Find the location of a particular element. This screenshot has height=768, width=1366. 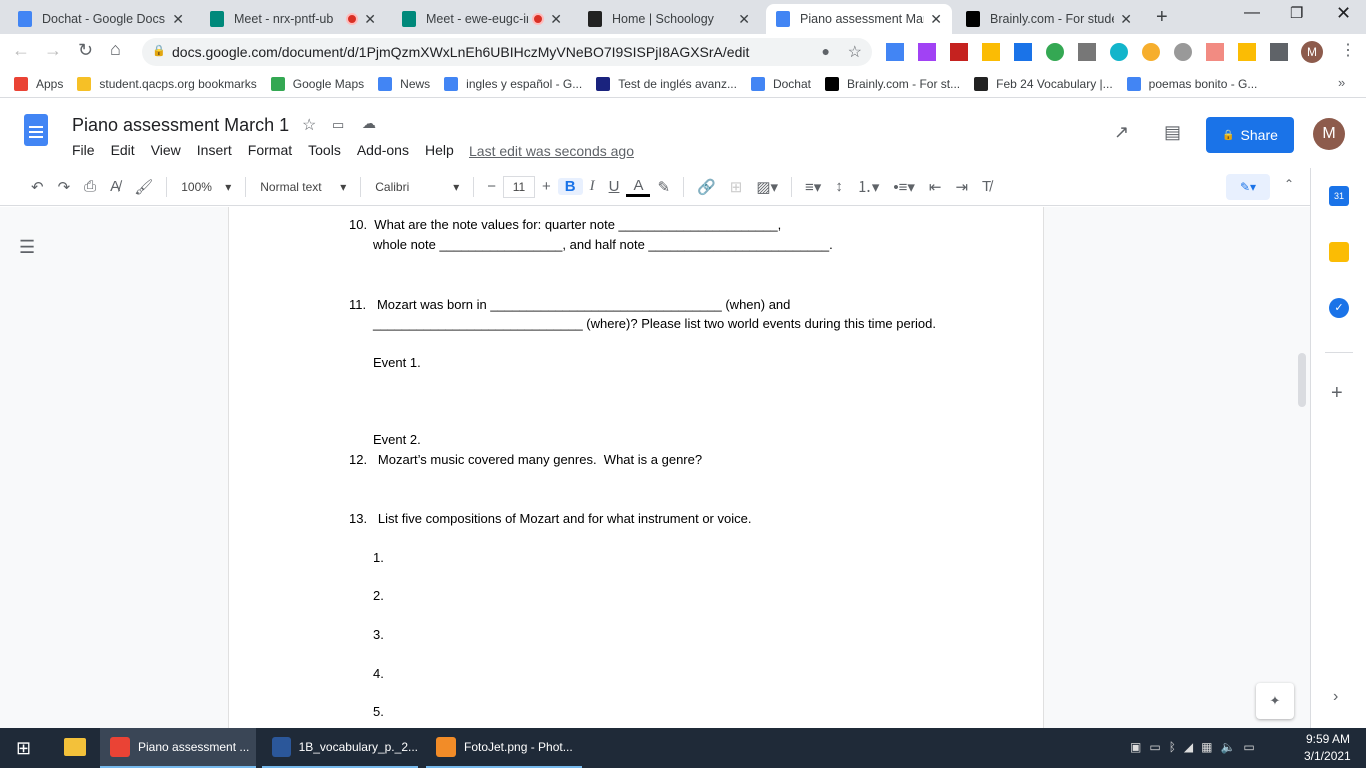

volume-icon: 🔈 is located at coordinates (1227, 747).